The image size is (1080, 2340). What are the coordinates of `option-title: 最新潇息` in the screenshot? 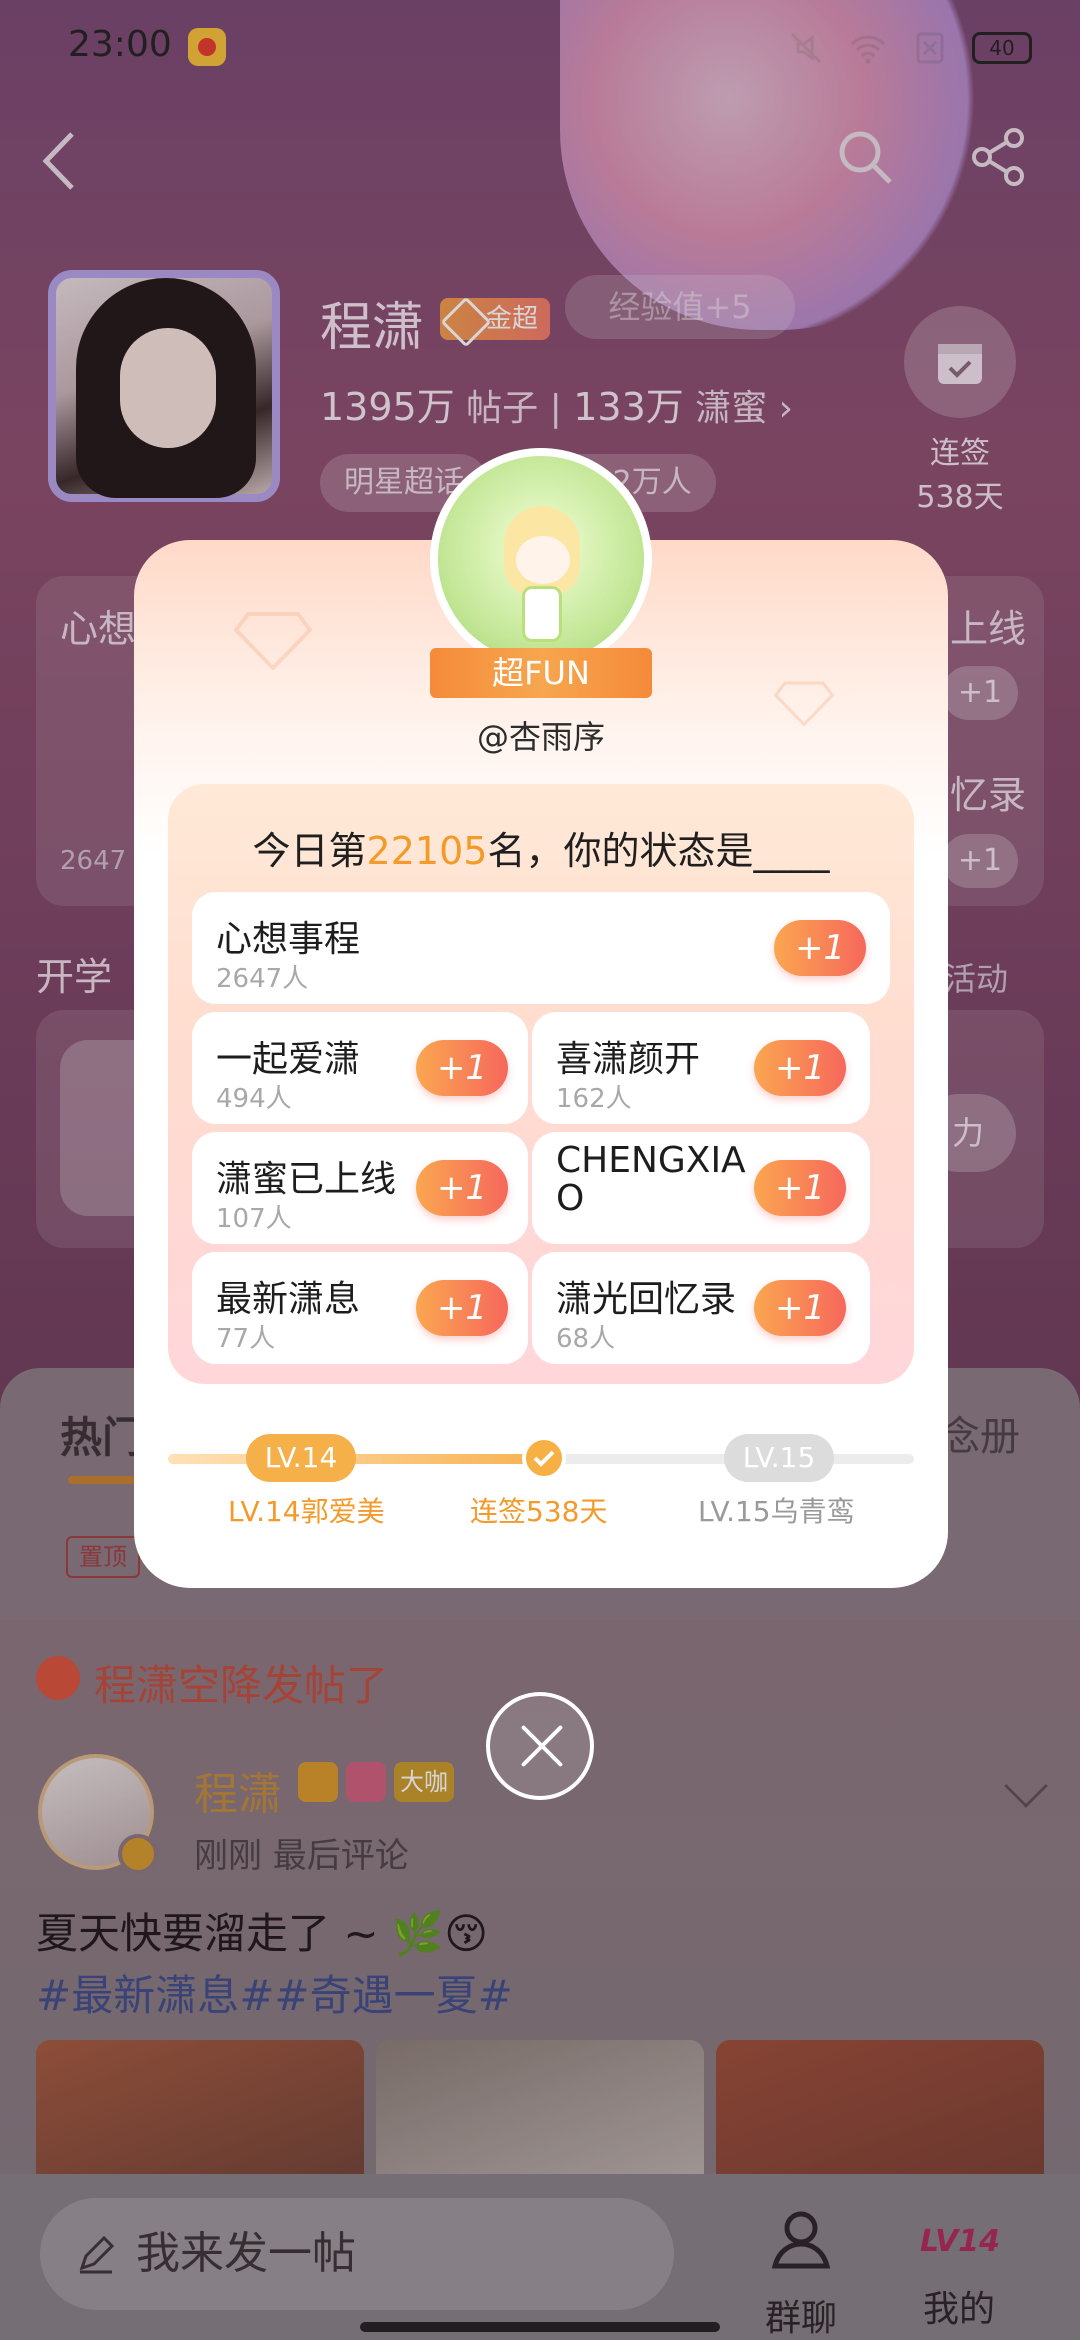 It's located at (288, 1299).